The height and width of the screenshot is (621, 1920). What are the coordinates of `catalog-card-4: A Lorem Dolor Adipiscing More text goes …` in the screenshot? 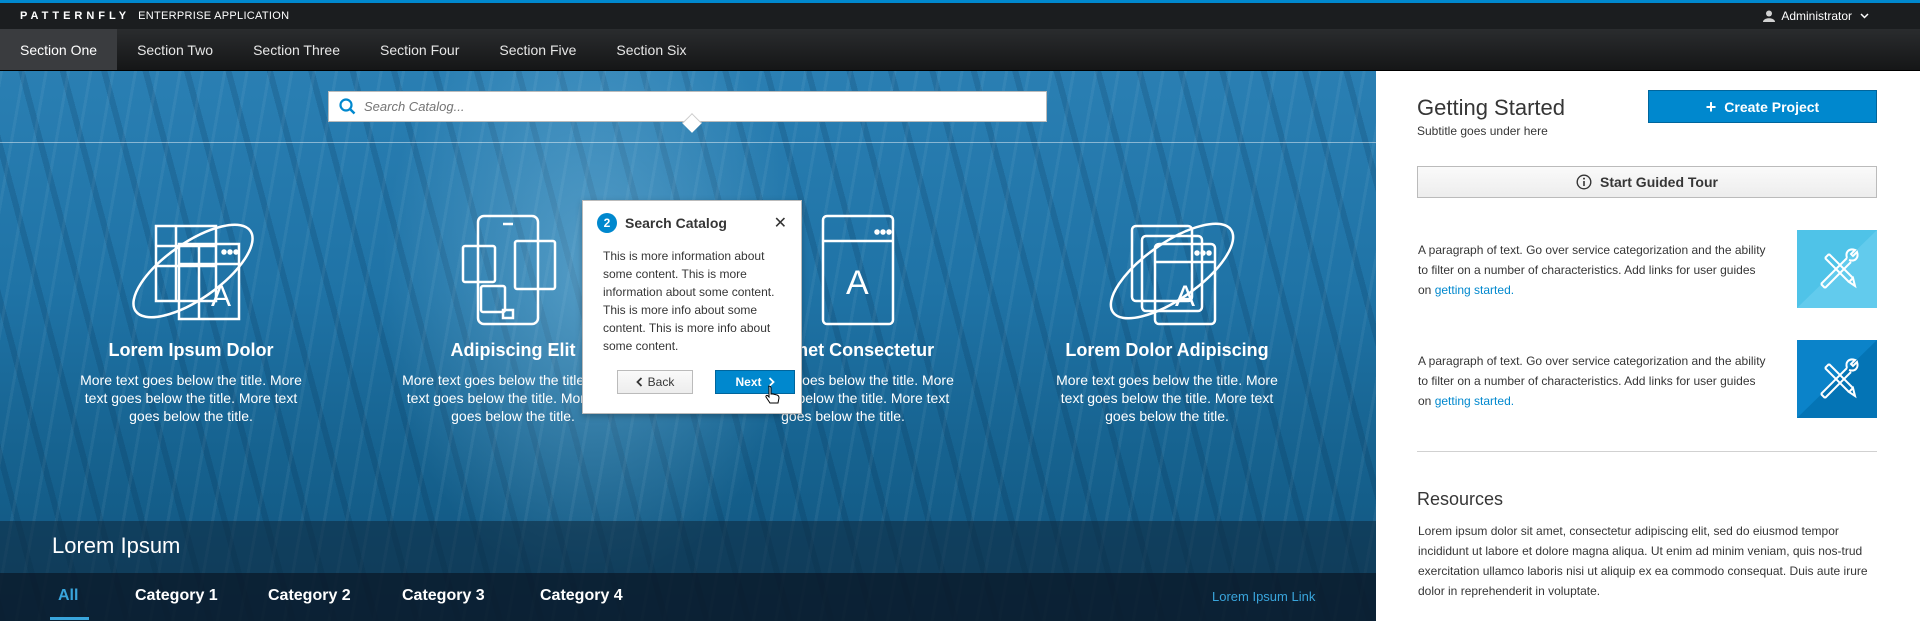 It's located at (1167, 315).